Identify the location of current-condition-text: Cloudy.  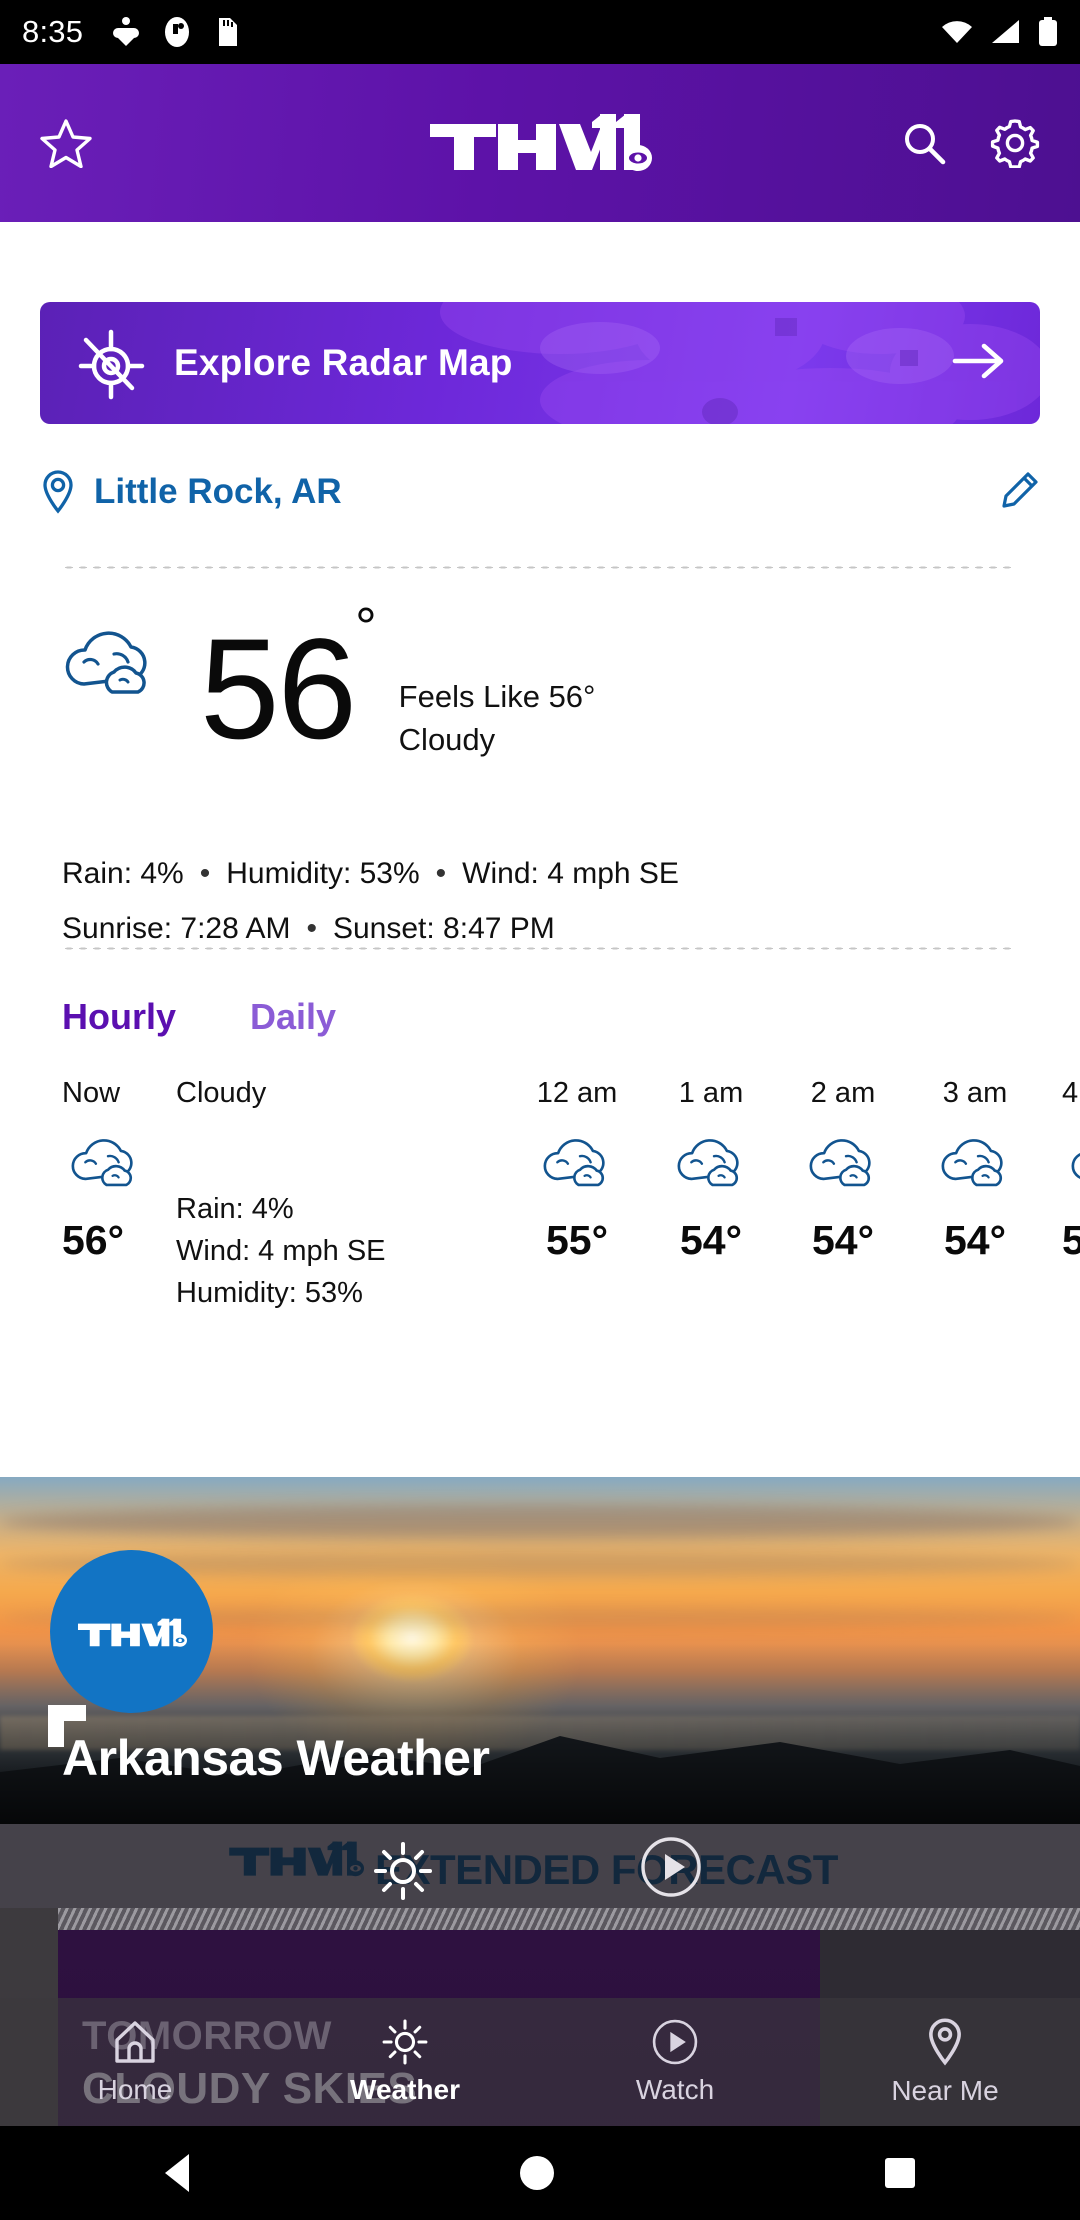
(447, 739).